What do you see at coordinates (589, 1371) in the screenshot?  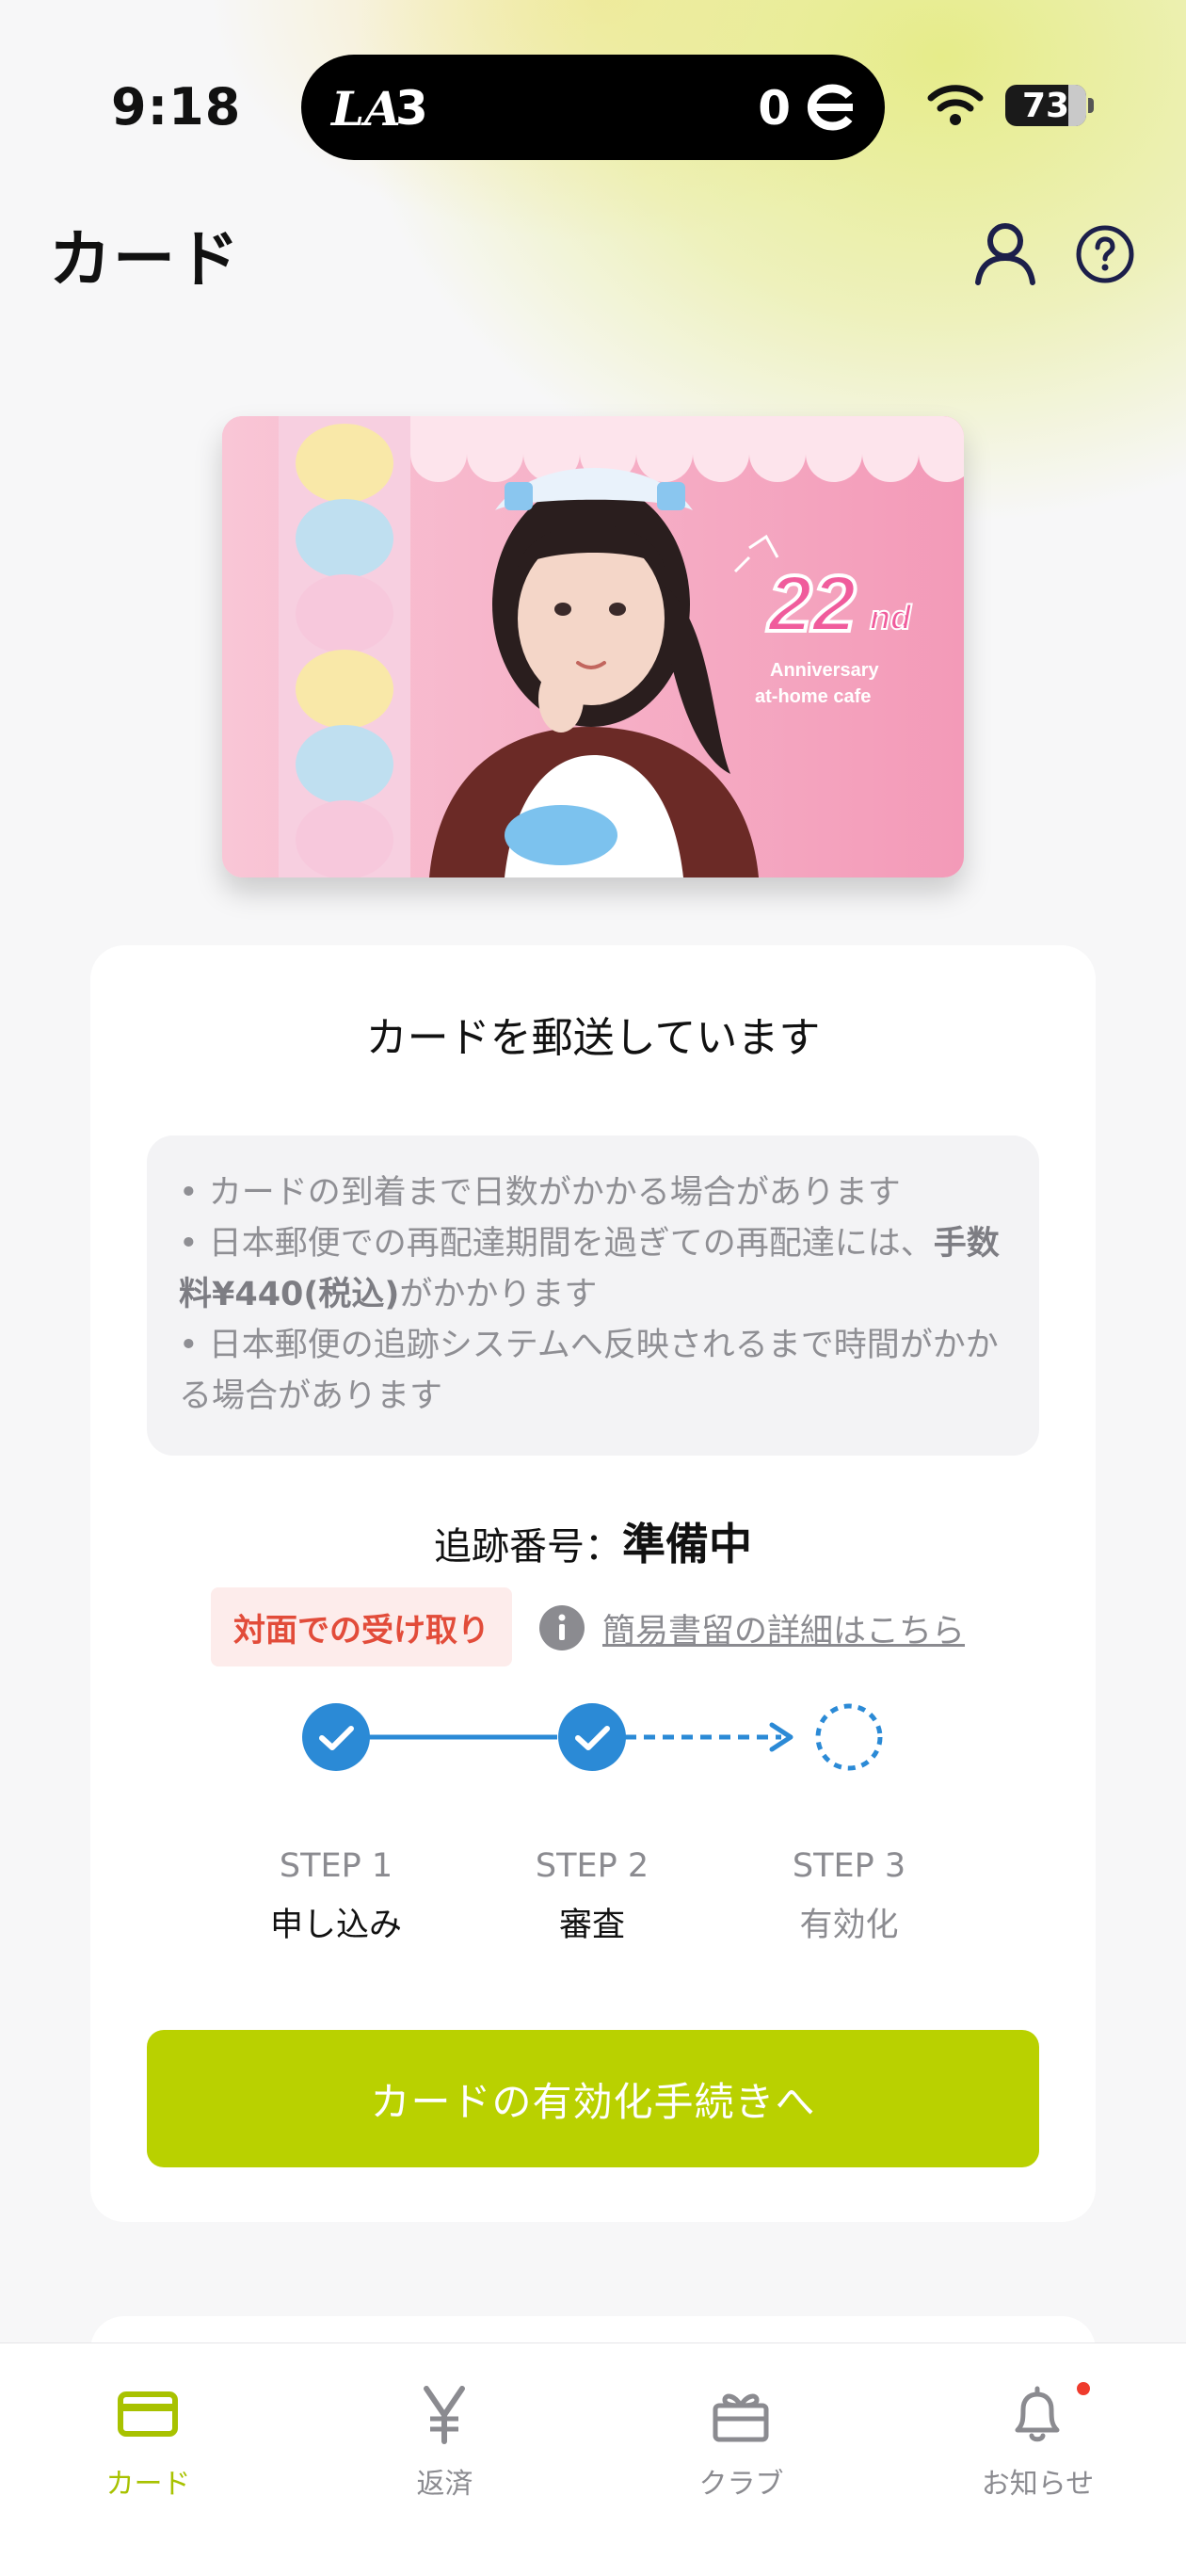 I see `notice-line: • 日本郵便の追跡システムへ反映されるまで時間がかかる場合があります` at bounding box center [589, 1371].